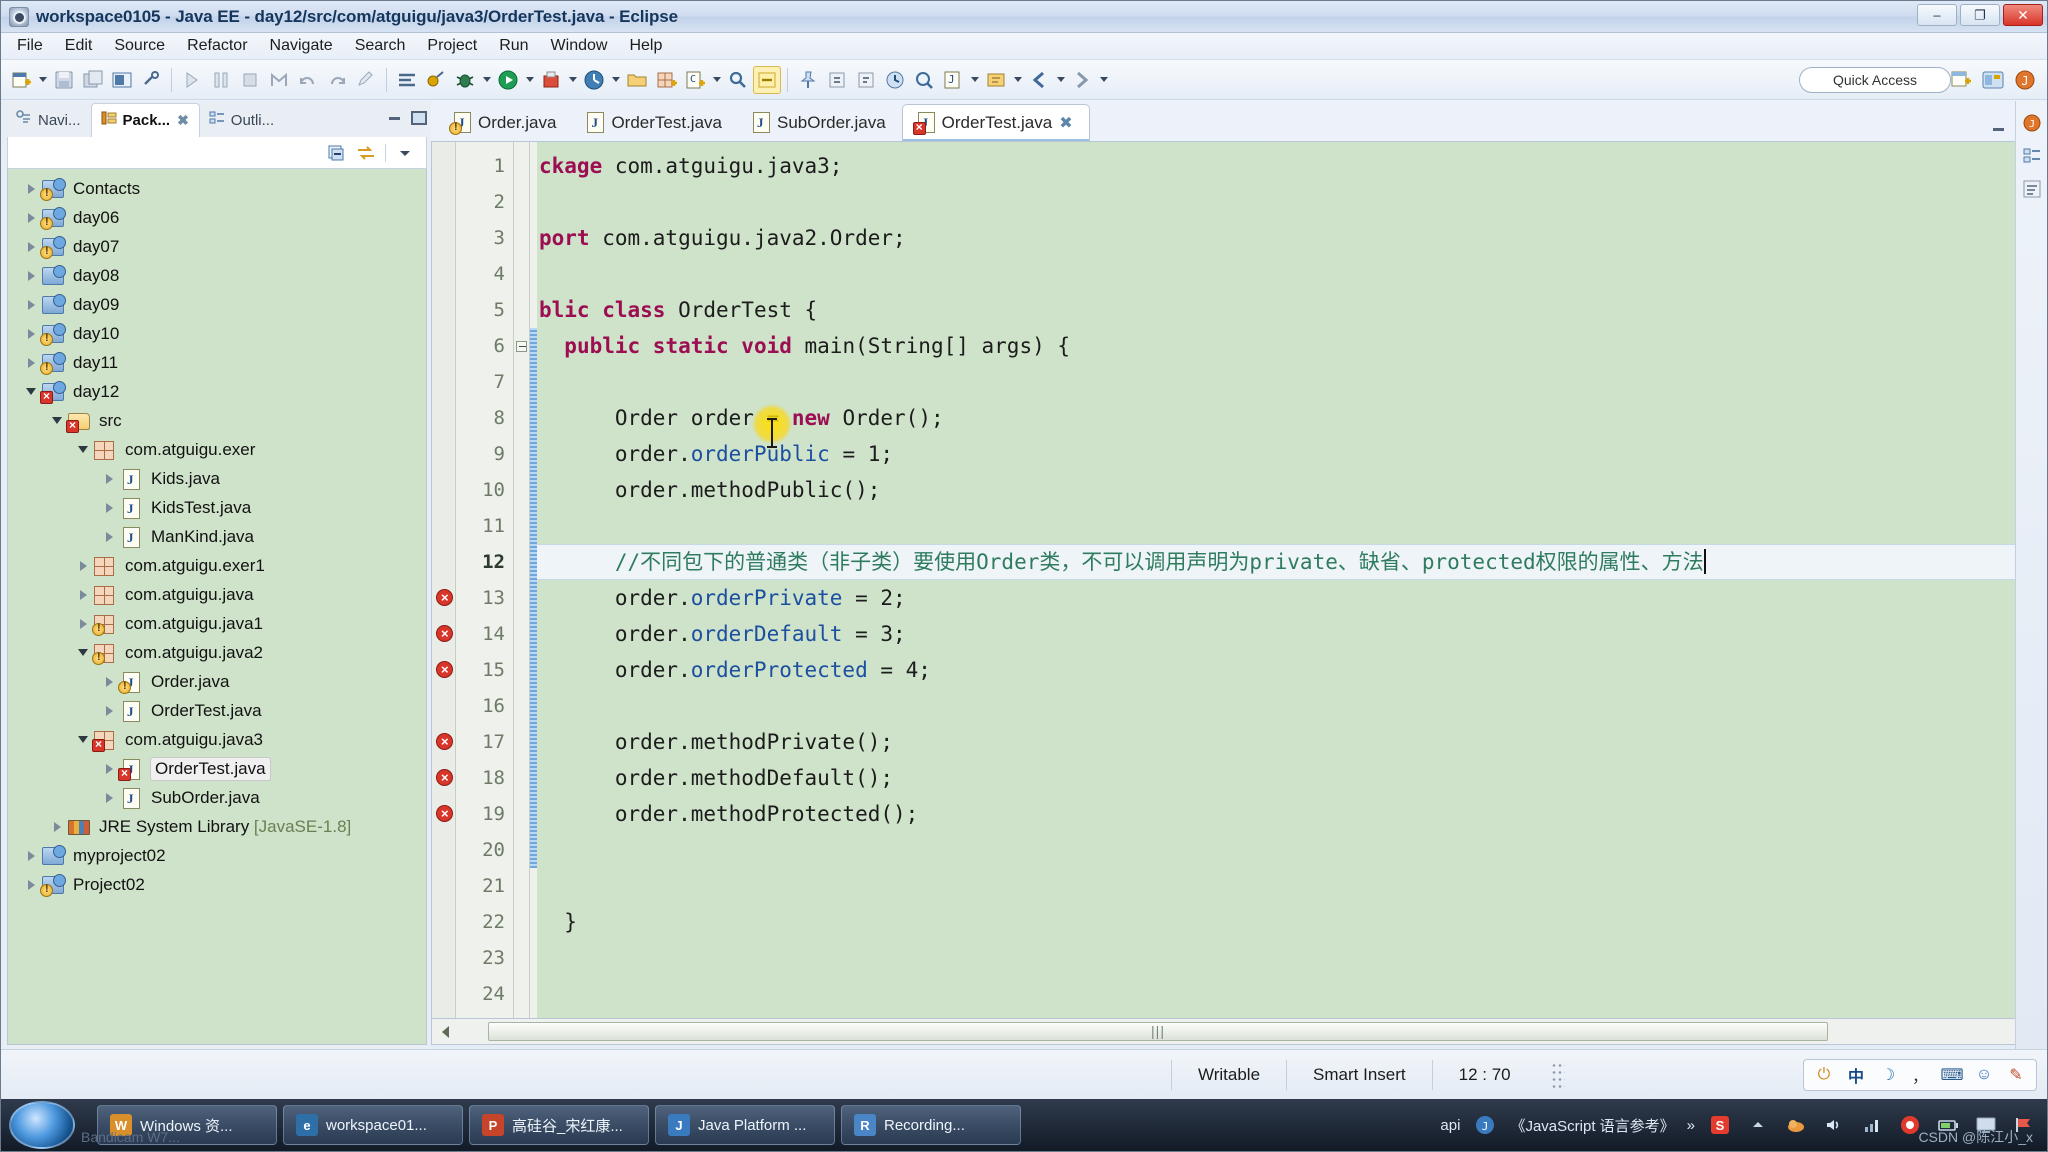 This screenshot has height=1152, width=2048. What do you see at coordinates (217, 652) in the screenshot?
I see `tree-item: com.atguigu.java2` at bounding box center [217, 652].